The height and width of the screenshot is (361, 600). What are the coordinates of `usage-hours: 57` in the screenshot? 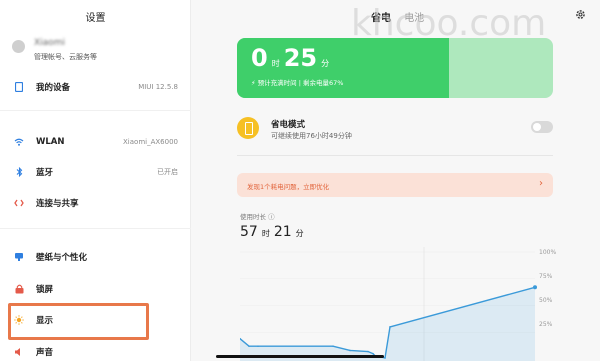 It's located at (249, 232).